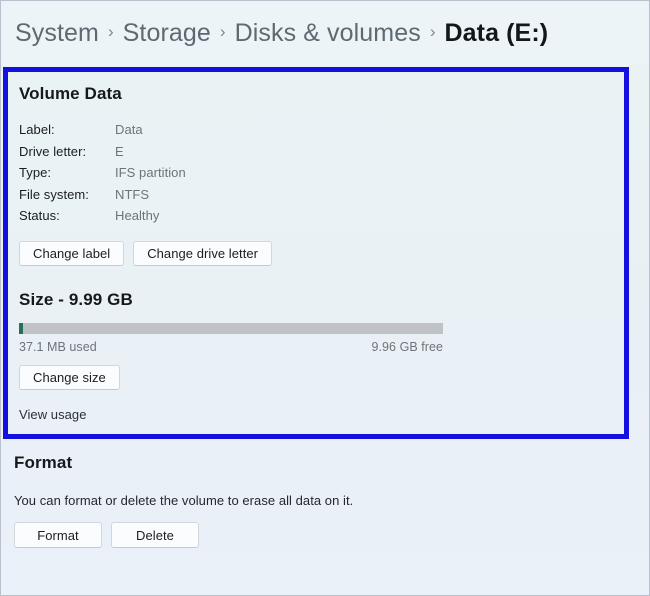  What do you see at coordinates (129, 129) in the screenshot?
I see `property-value: Data` at bounding box center [129, 129].